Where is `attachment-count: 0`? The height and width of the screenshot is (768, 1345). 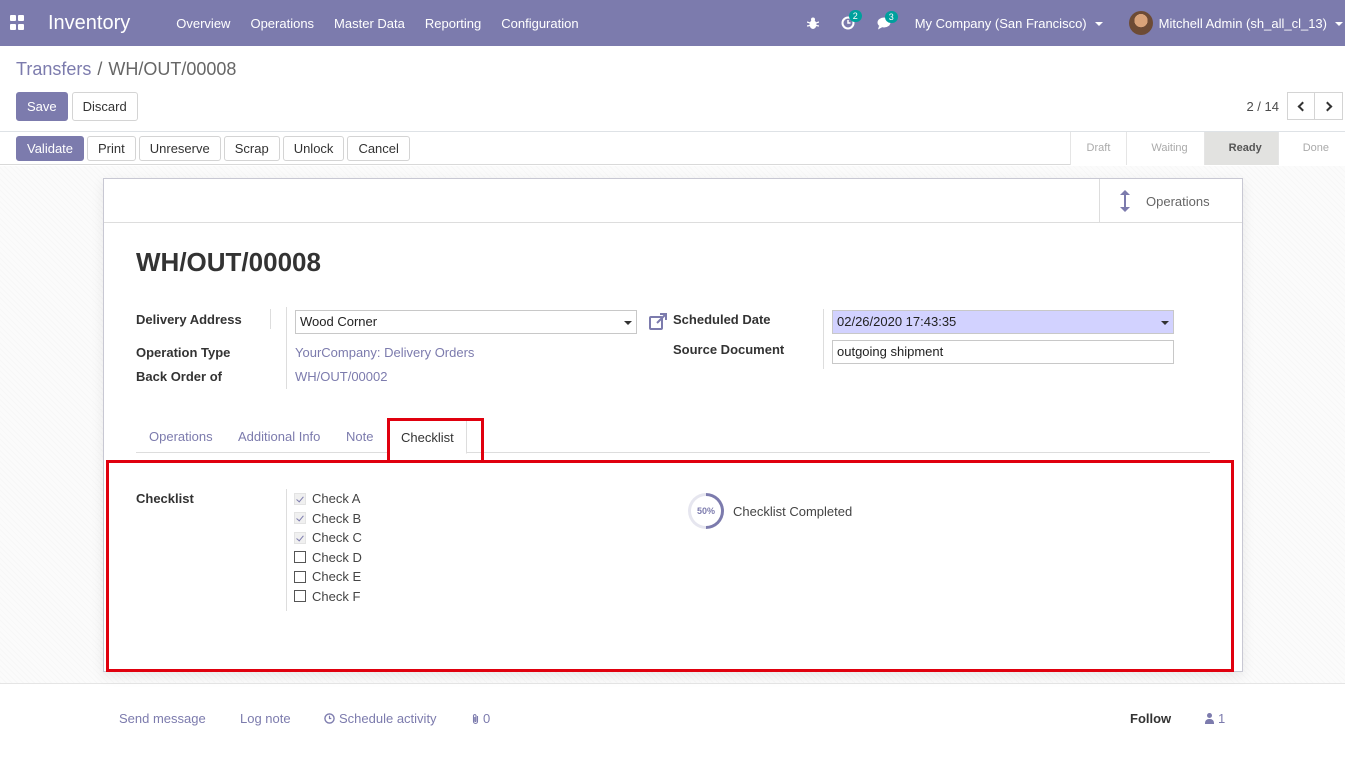 attachment-count: 0 is located at coordinates (487, 718).